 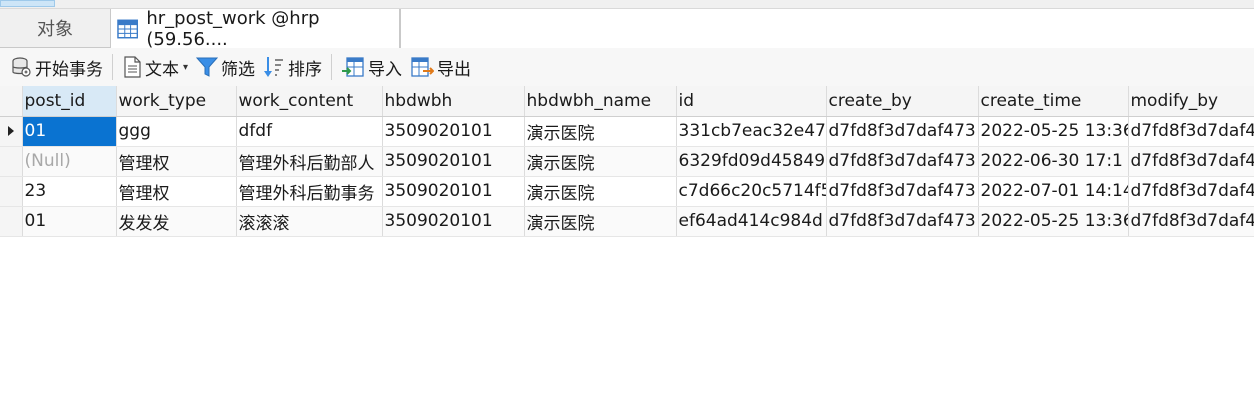 What do you see at coordinates (751, 221) in the screenshot?
I see `table-cell: ef64ad414c984d` at bounding box center [751, 221].